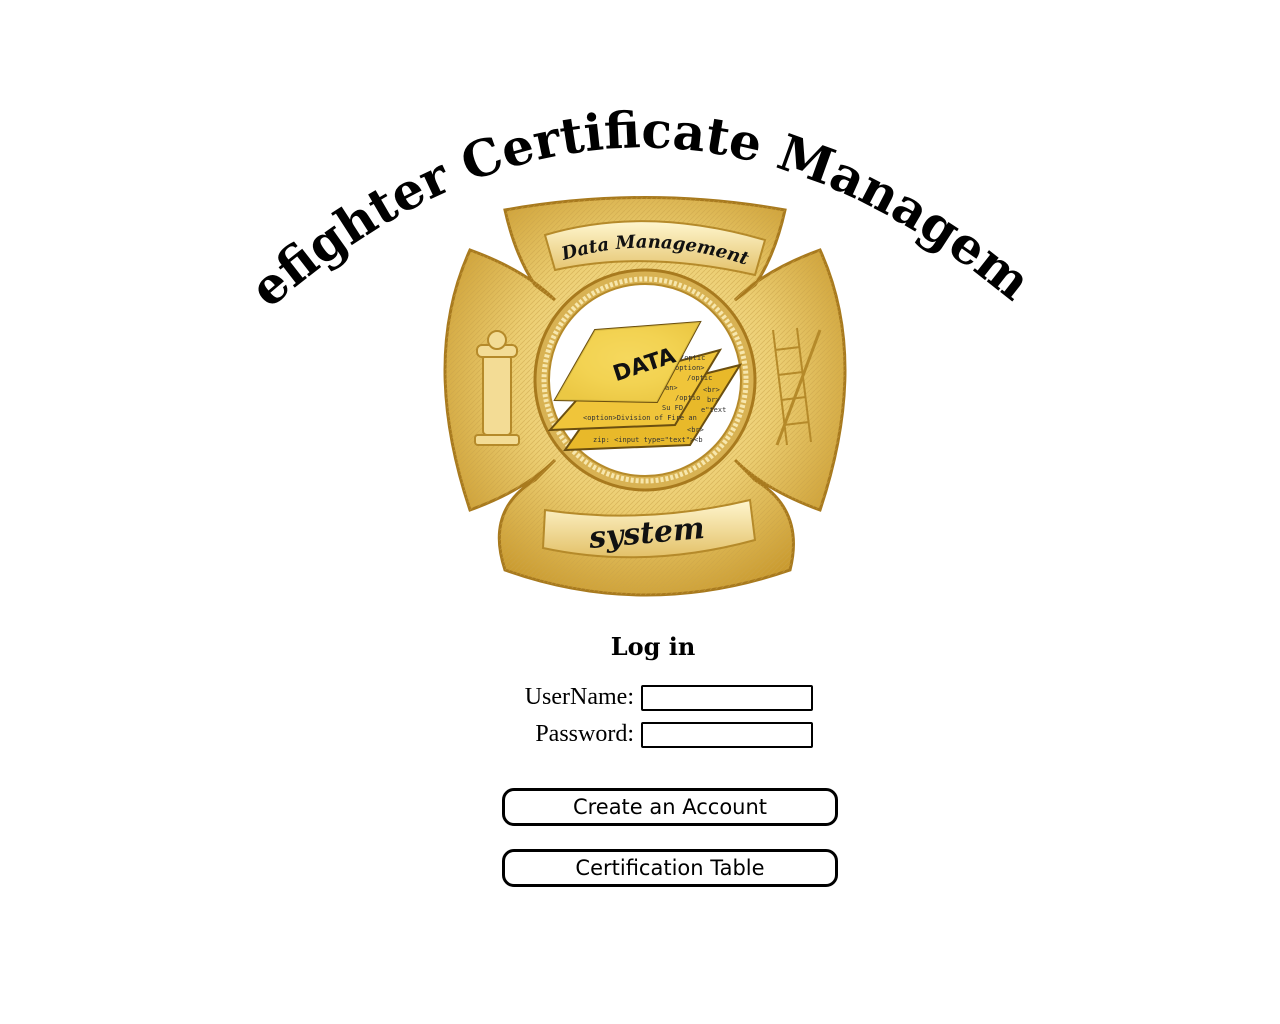  What do you see at coordinates (713, 400) in the screenshot?
I see `svg-text: br>` at bounding box center [713, 400].